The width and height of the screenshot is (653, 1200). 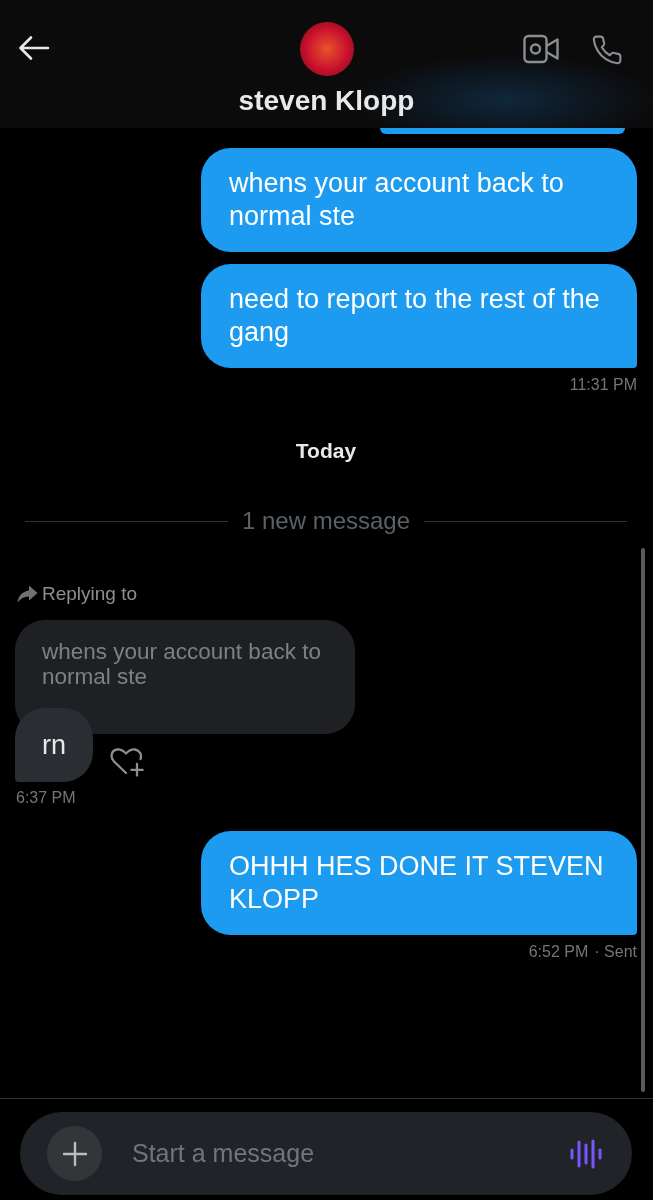 What do you see at coordinates (541, 49) in the screenshot?
I see `video-camera-icon` at bounding box center [541, 49].